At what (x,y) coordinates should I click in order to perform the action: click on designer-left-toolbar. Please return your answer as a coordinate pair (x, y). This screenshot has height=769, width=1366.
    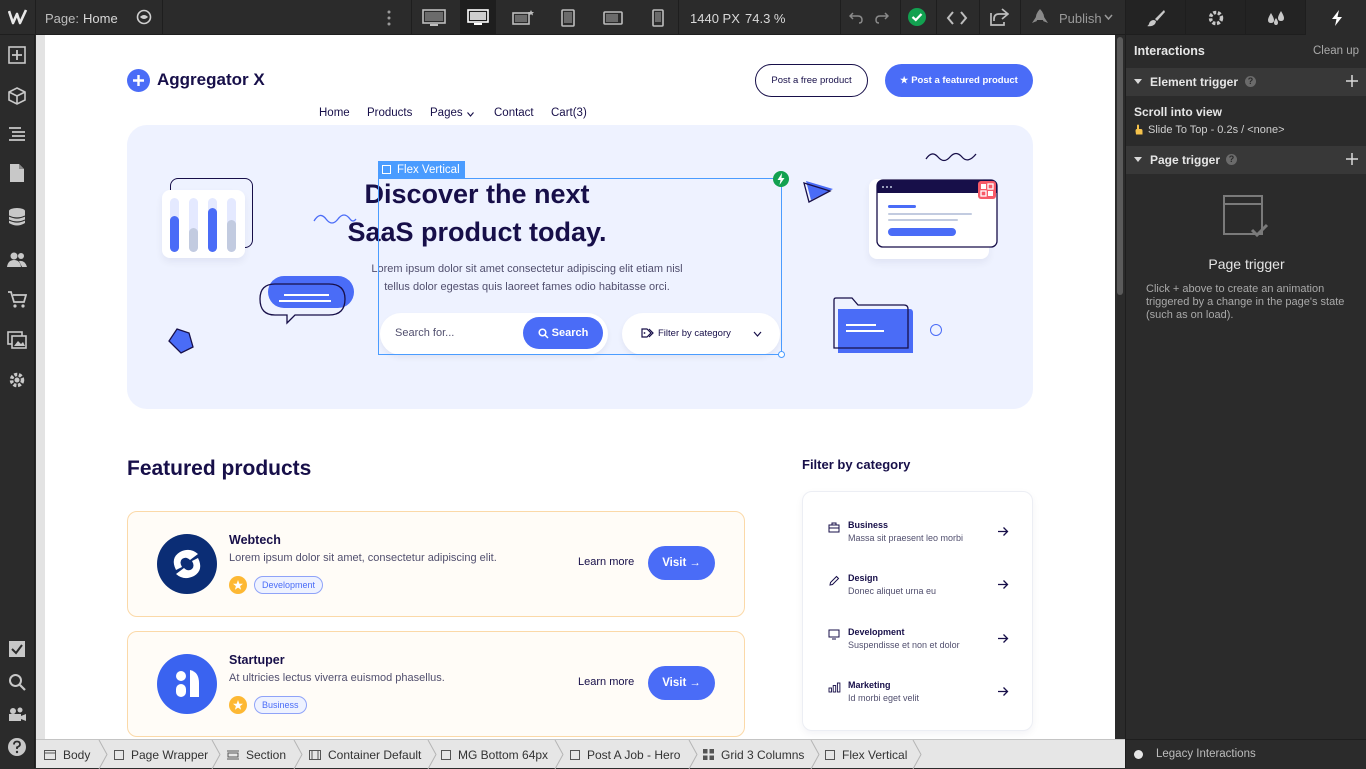
    Looking at the image, I should click on (17, 401).